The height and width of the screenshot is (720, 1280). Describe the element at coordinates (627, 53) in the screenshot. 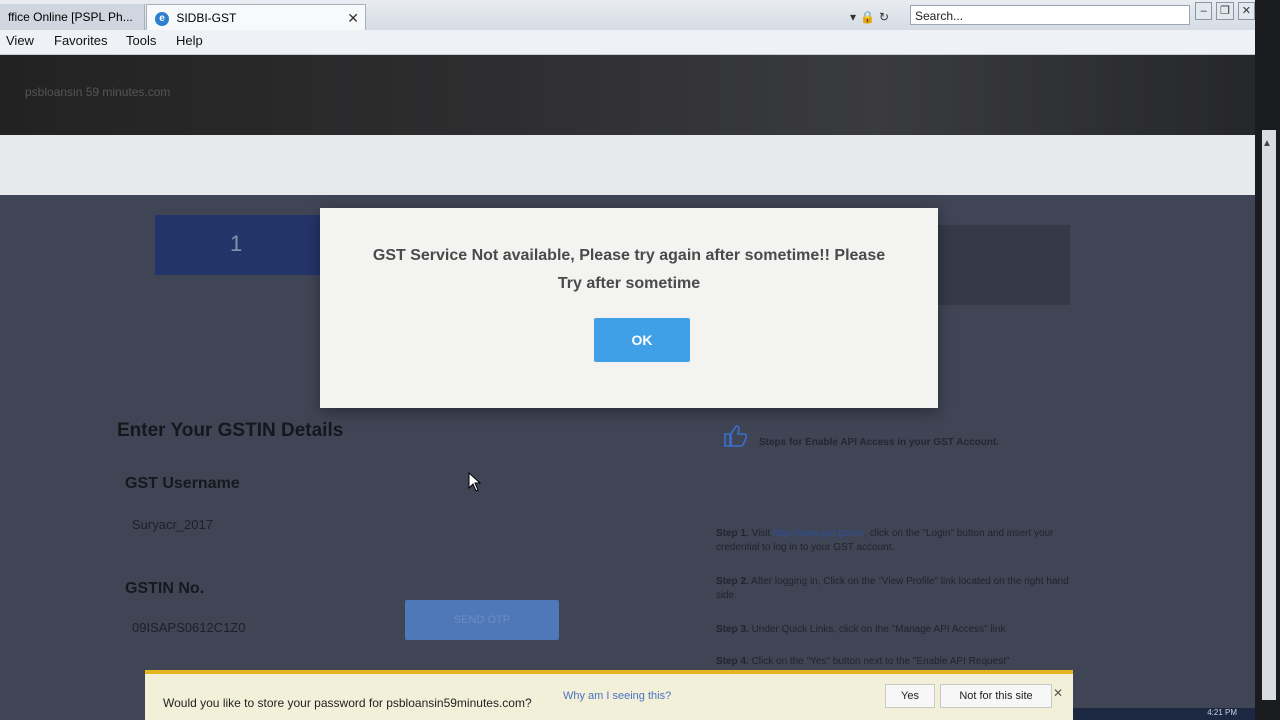

I see `menu-bar: View Favorites Tools Help ⌕⌂★⚙` at that location.